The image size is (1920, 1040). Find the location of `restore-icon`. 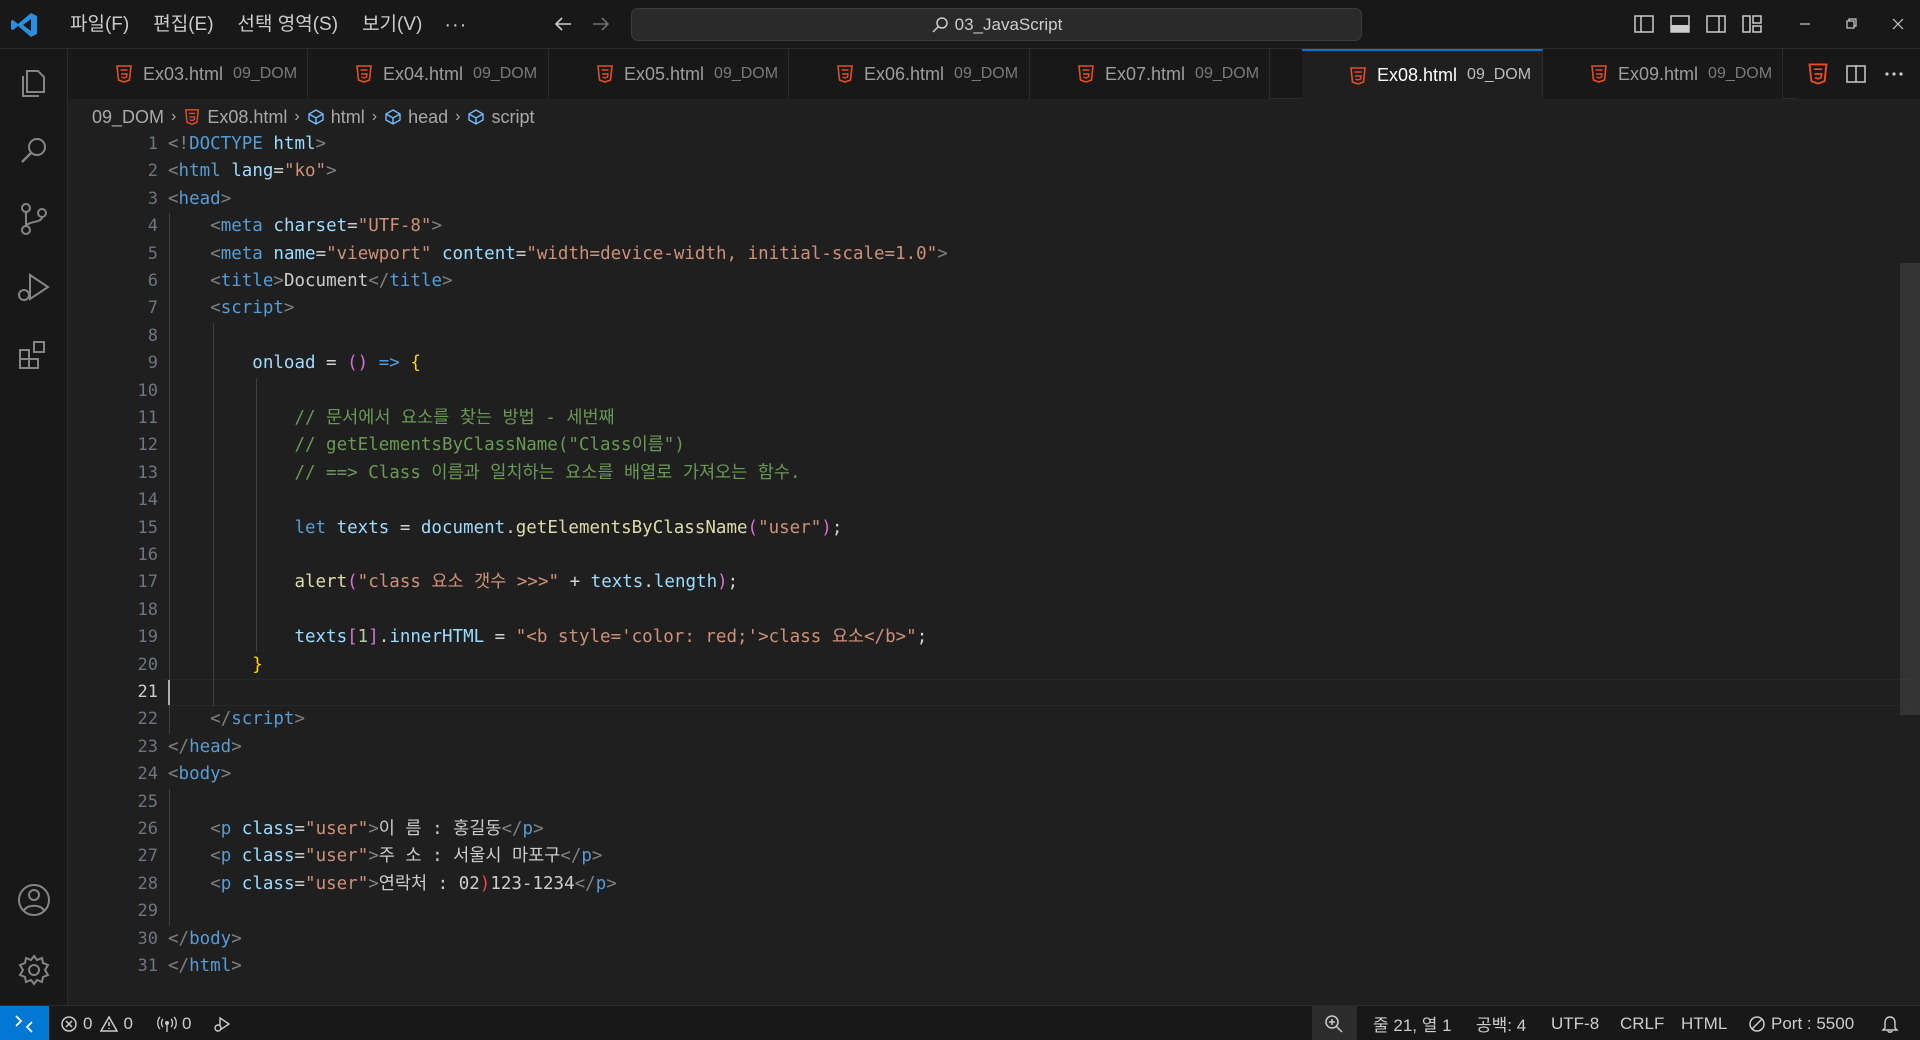

restore-icon is located at coordinates (1851, 24).